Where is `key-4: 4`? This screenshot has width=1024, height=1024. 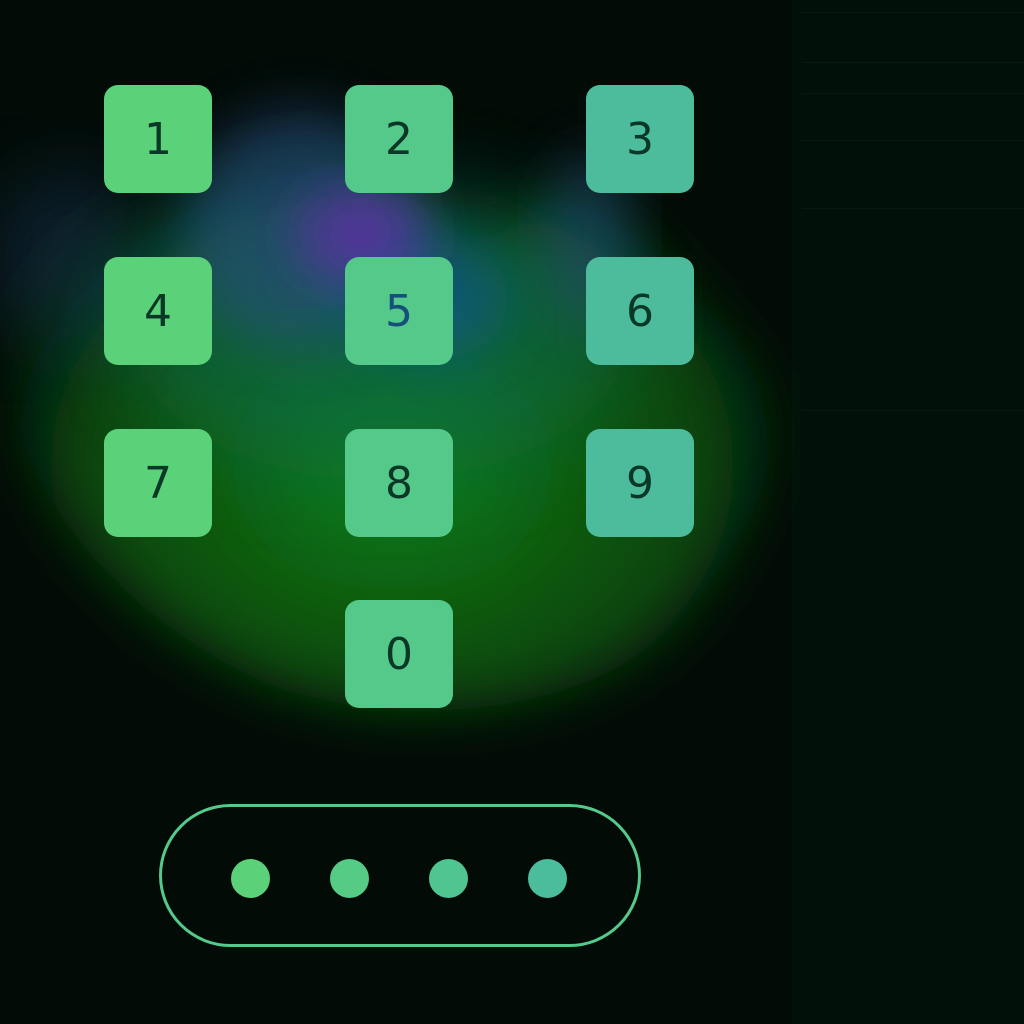
key-4: 4 is located at coordinates (158, 311).